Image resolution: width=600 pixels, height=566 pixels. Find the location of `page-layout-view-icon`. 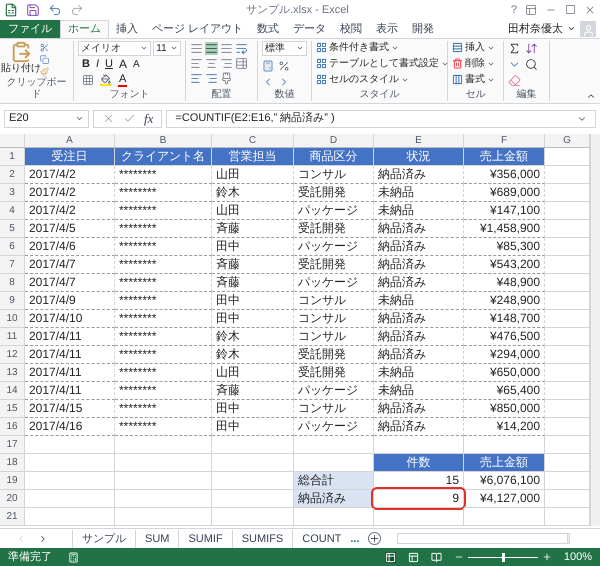

page-layout-view-icon is located at coordinates (413, 557).